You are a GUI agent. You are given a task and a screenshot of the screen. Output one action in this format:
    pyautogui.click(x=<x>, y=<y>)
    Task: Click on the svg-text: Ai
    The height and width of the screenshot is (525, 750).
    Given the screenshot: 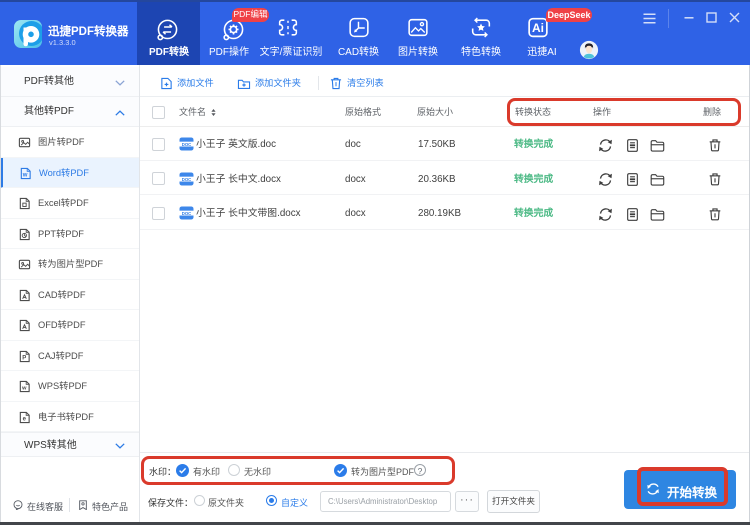 What is the action you would take?
    pyautogui.click(x=538, y=28)
    